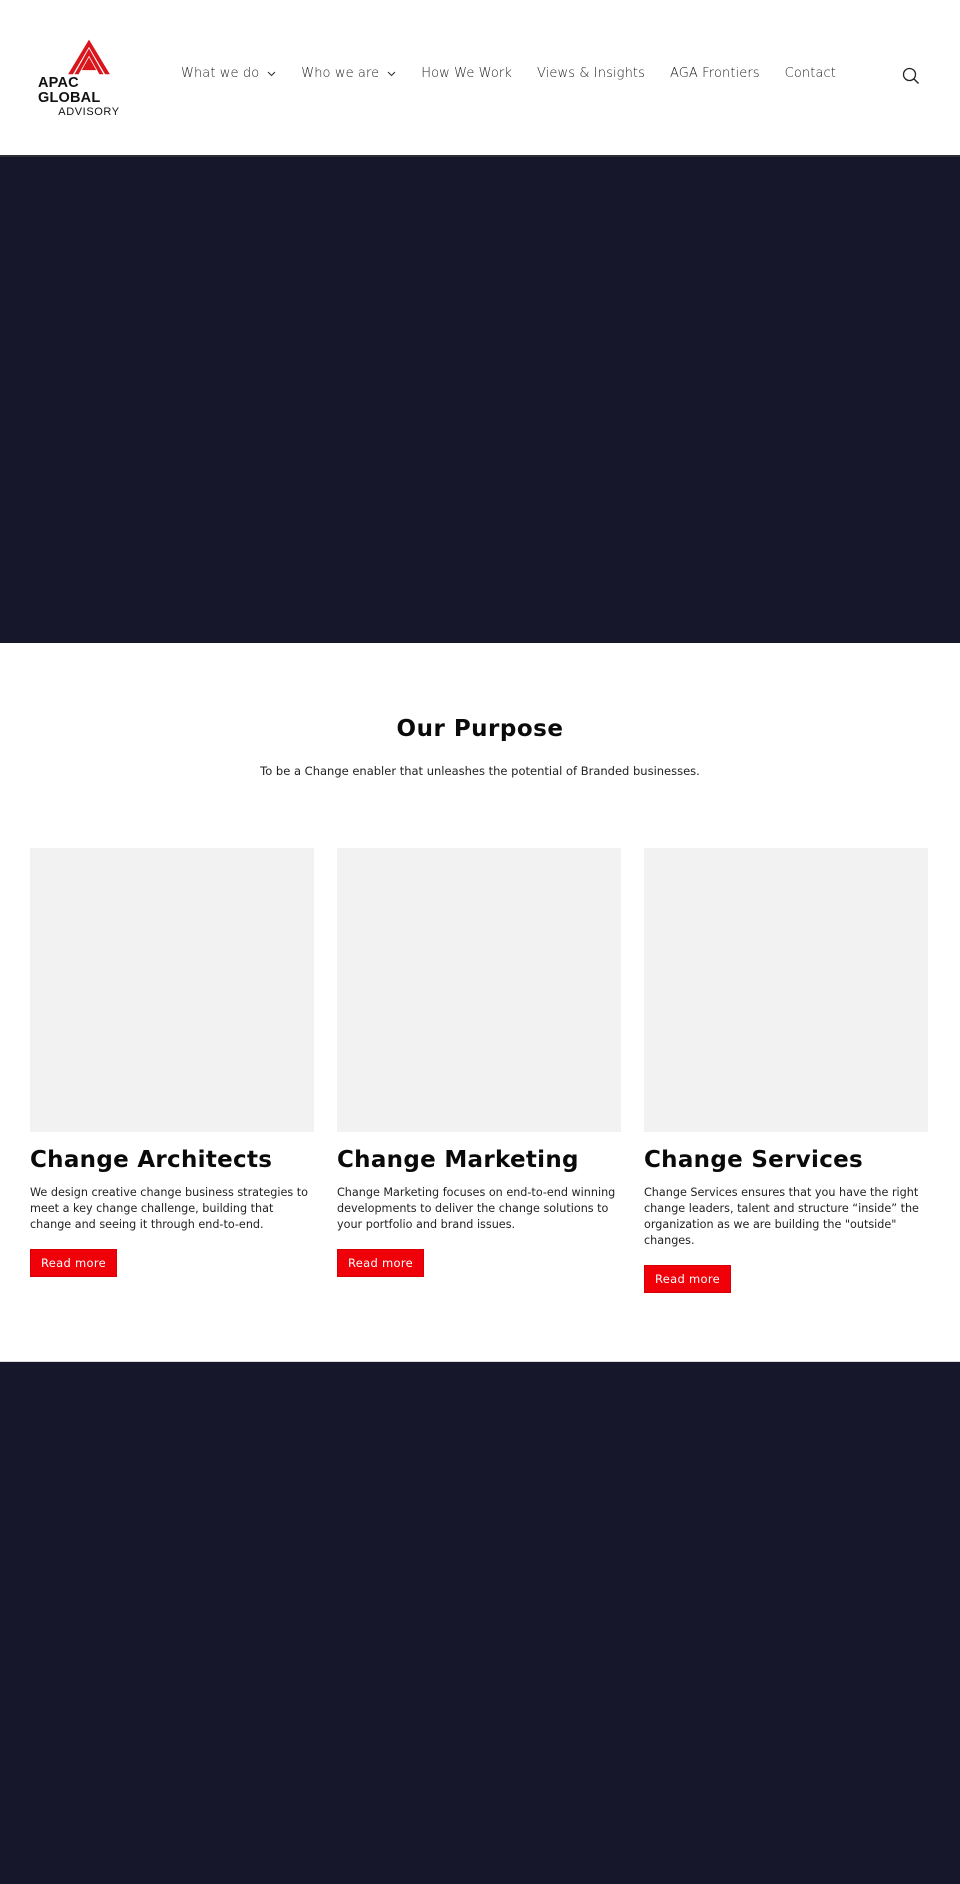 The height and width of the screenshot is (1884, 960). What do you see at coordinates (151, 1160) in the screenshot?
I see `card-title: Change Architects` at bounding box center [151, 1160].